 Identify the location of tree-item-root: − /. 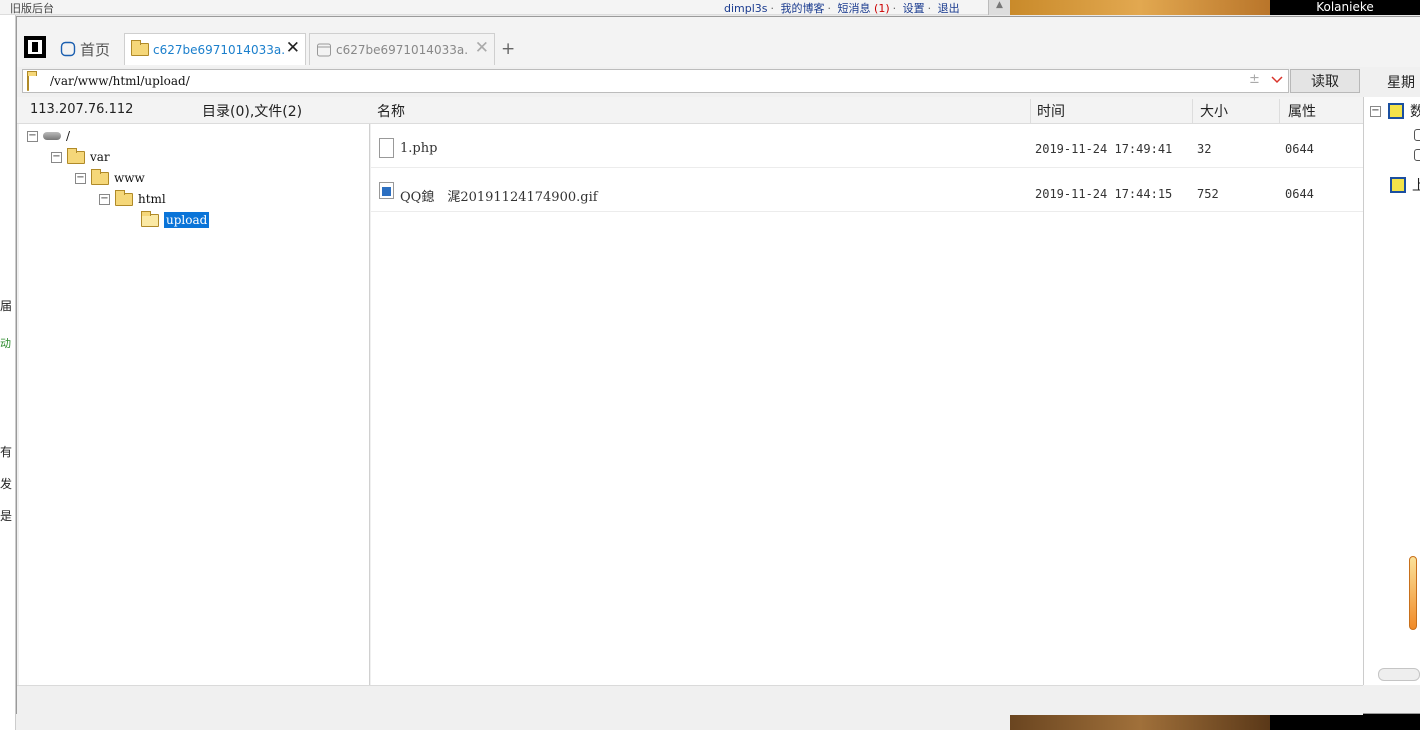
(48, 136).